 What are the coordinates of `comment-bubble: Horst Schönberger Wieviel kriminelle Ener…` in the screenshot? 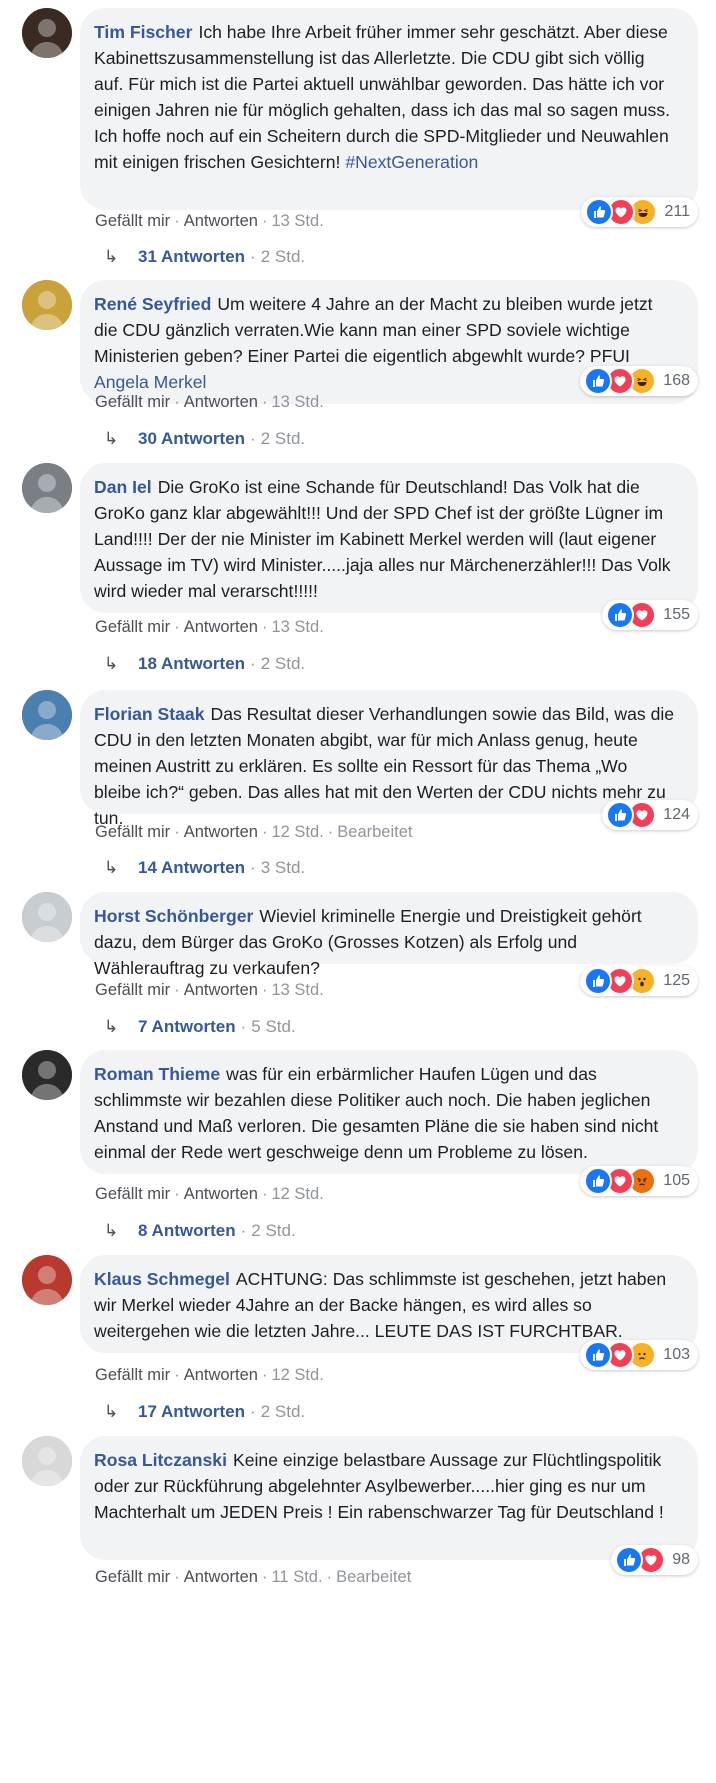 It's located at (389, 935).